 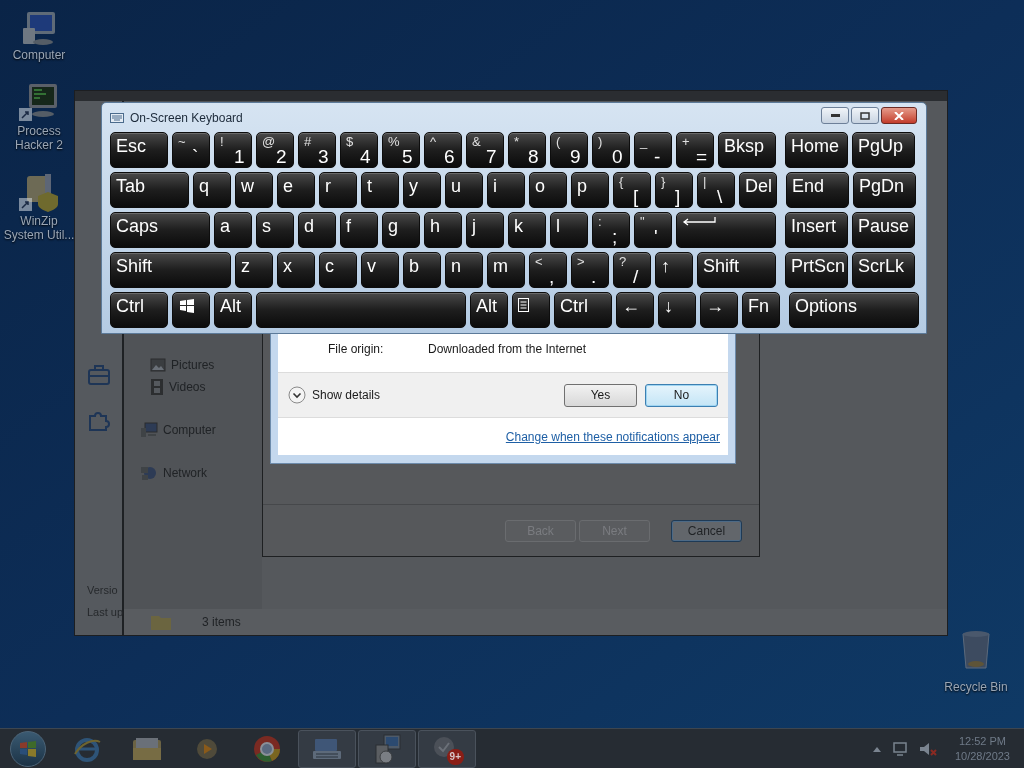 I want to click on close-button, so click(x=899, y=115).